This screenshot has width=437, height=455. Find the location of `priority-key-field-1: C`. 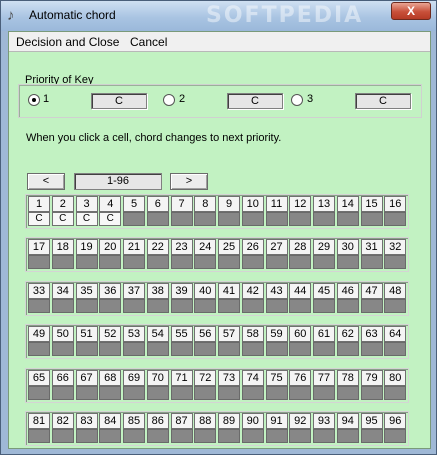

priority-key-field-1: C is located at coordinates (119, 101).